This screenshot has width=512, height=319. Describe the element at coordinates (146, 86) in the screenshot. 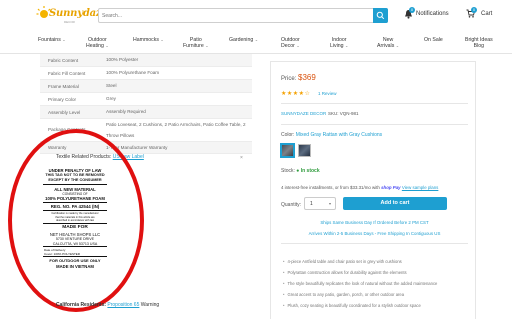

I see `spec-row: Frame Material Steel` at that location.